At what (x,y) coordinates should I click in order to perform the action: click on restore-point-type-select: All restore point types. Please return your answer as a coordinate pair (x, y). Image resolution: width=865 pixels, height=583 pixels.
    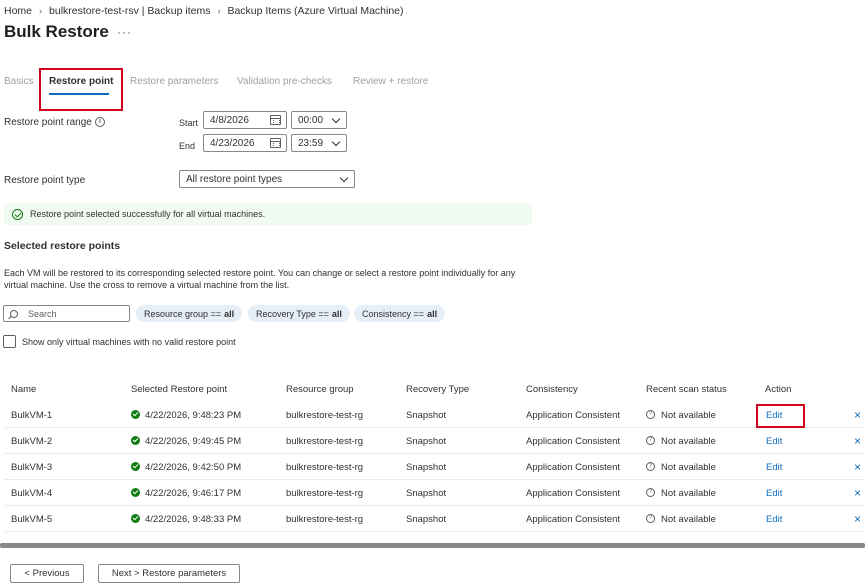
    Looking at the image, I should click on (267, 179).